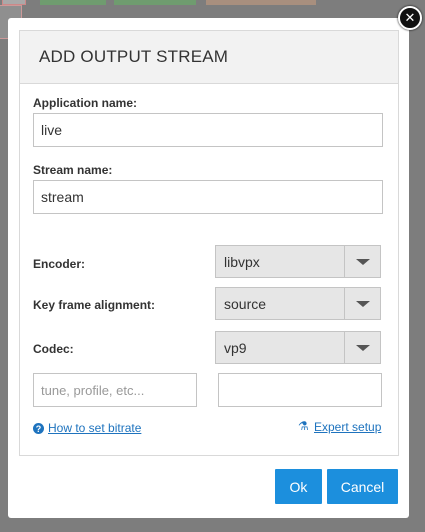 Image resolution: width=425 pixels, height=532 pixels. I want to click on codec-value: vp9, so click(235, 347).